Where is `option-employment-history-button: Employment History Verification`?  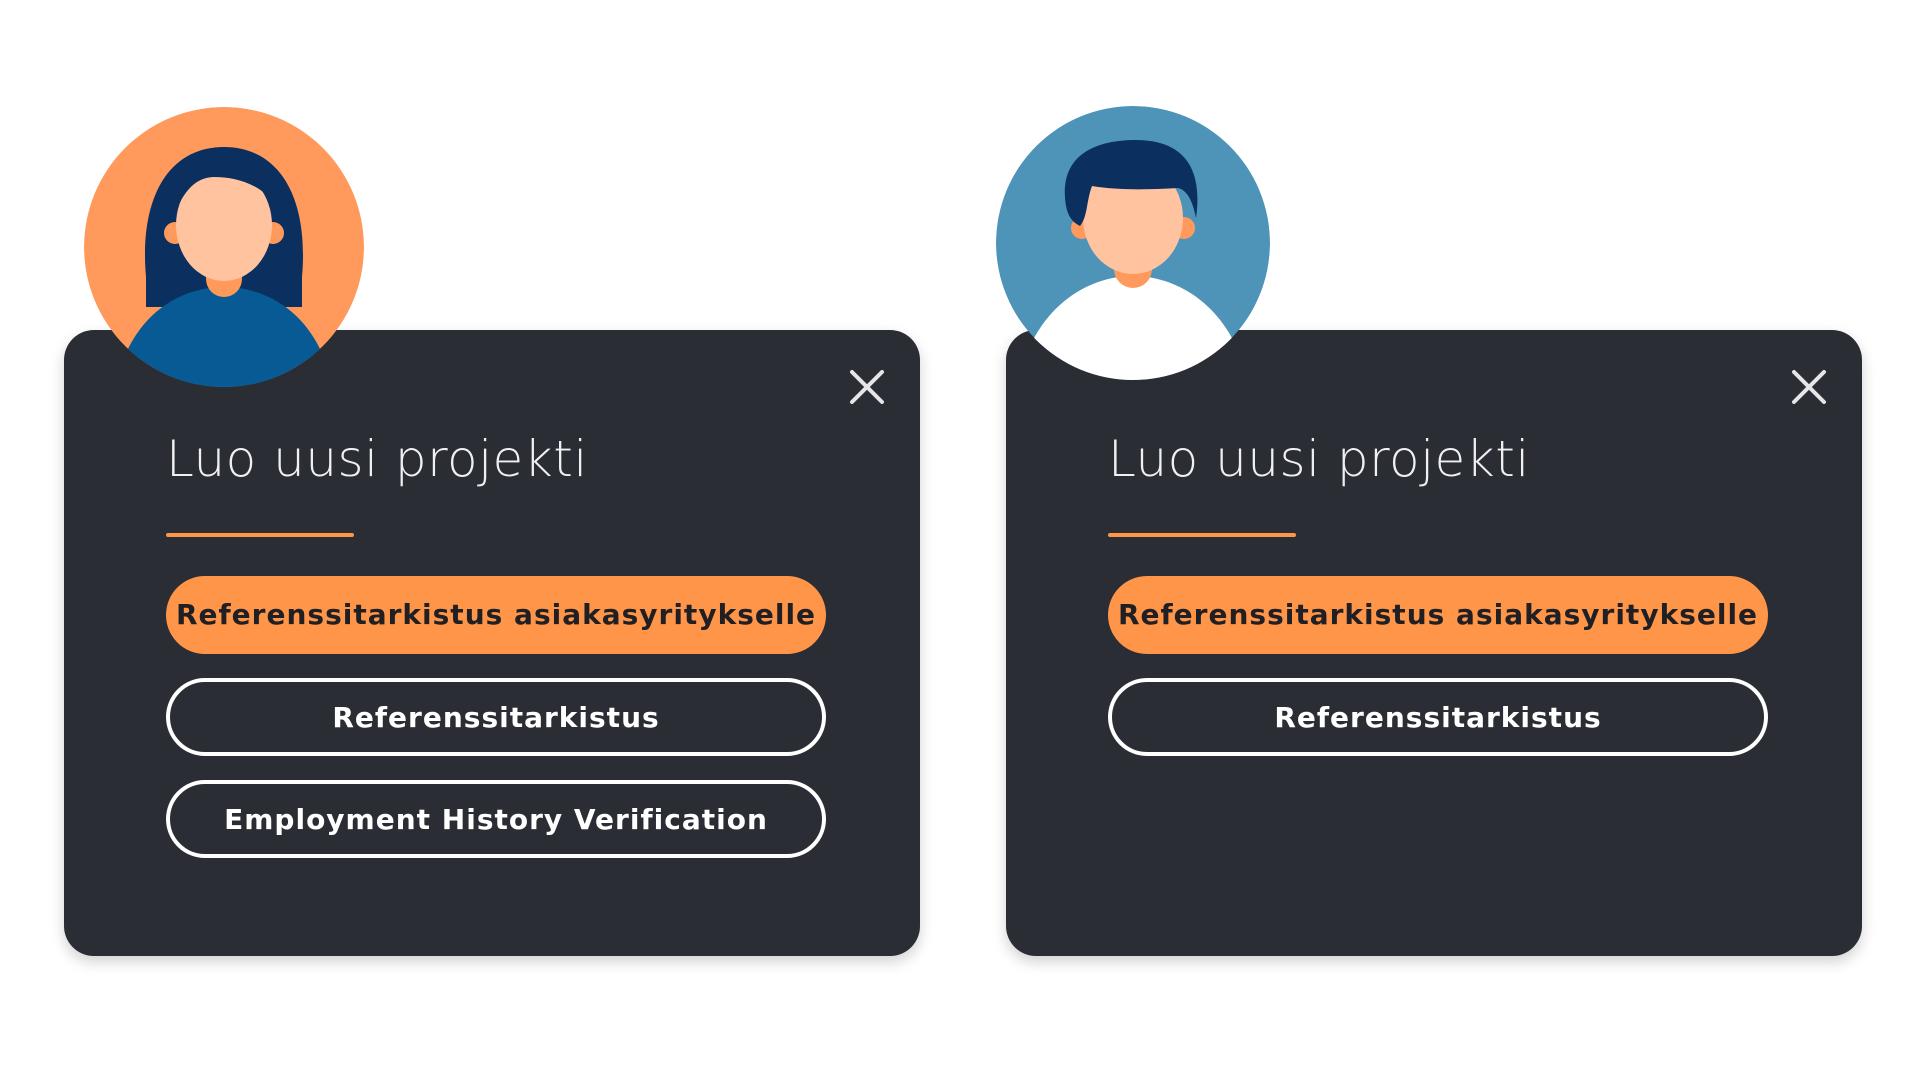
option-employment-history-button: Employment History Verification is located at coordinates (496, 819).